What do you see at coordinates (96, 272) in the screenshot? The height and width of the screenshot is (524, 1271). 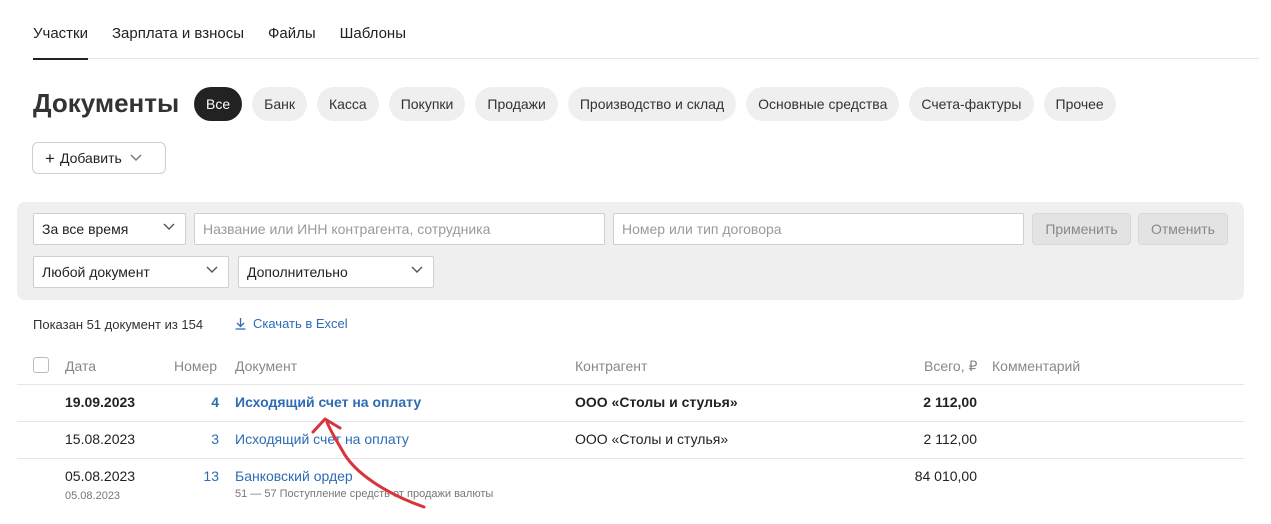 I see `document-type-value: Любой документ` at bounding box center [96, 272].